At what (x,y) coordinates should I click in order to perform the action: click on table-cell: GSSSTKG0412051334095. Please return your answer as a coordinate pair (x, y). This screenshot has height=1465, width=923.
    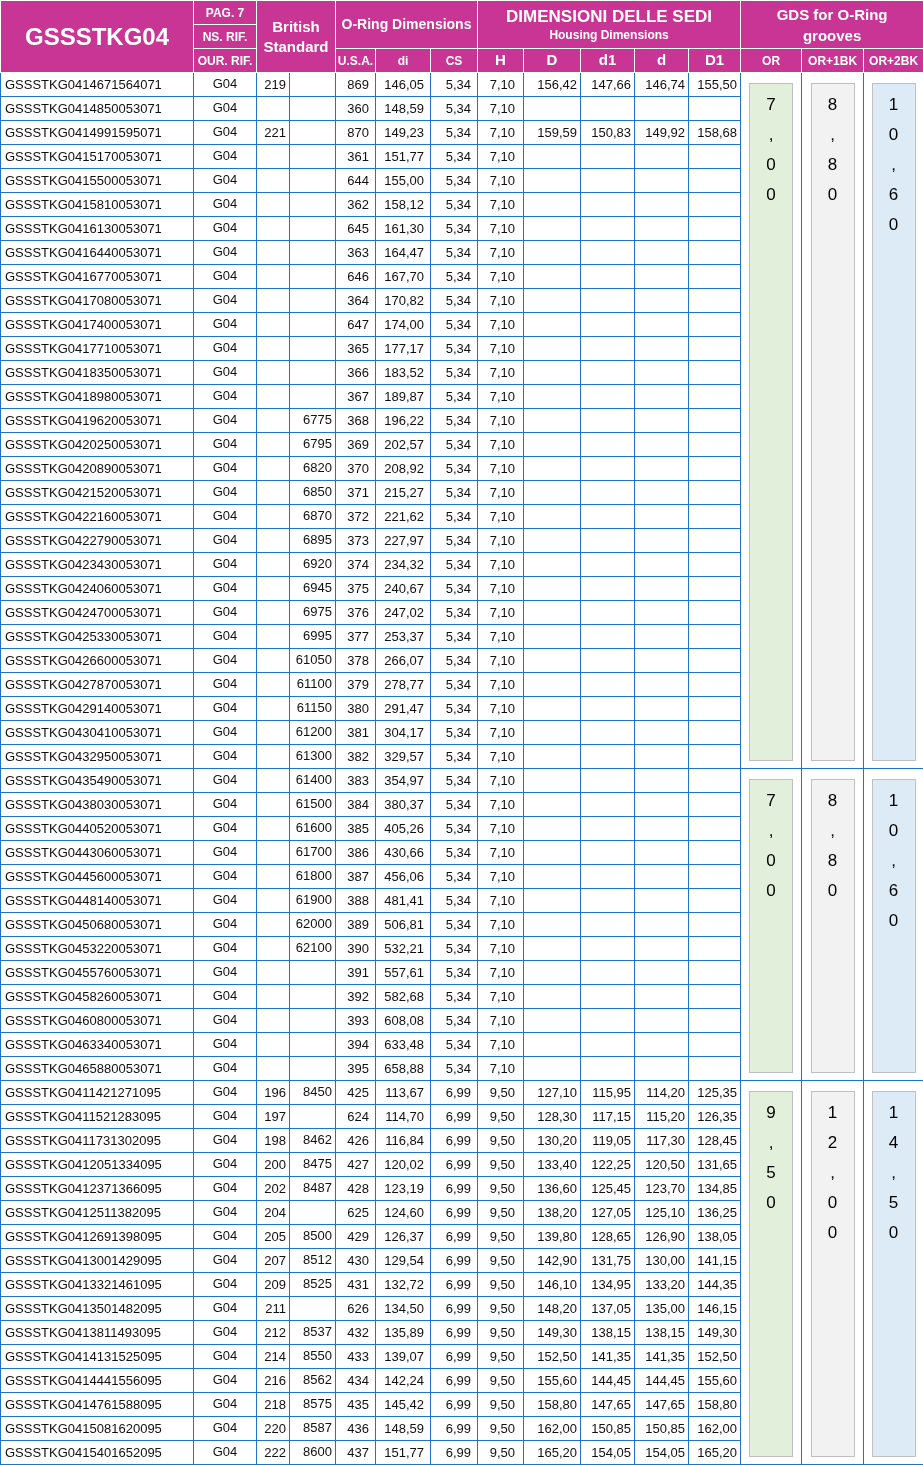
    Looking at the image, I should click on (83, 1164).